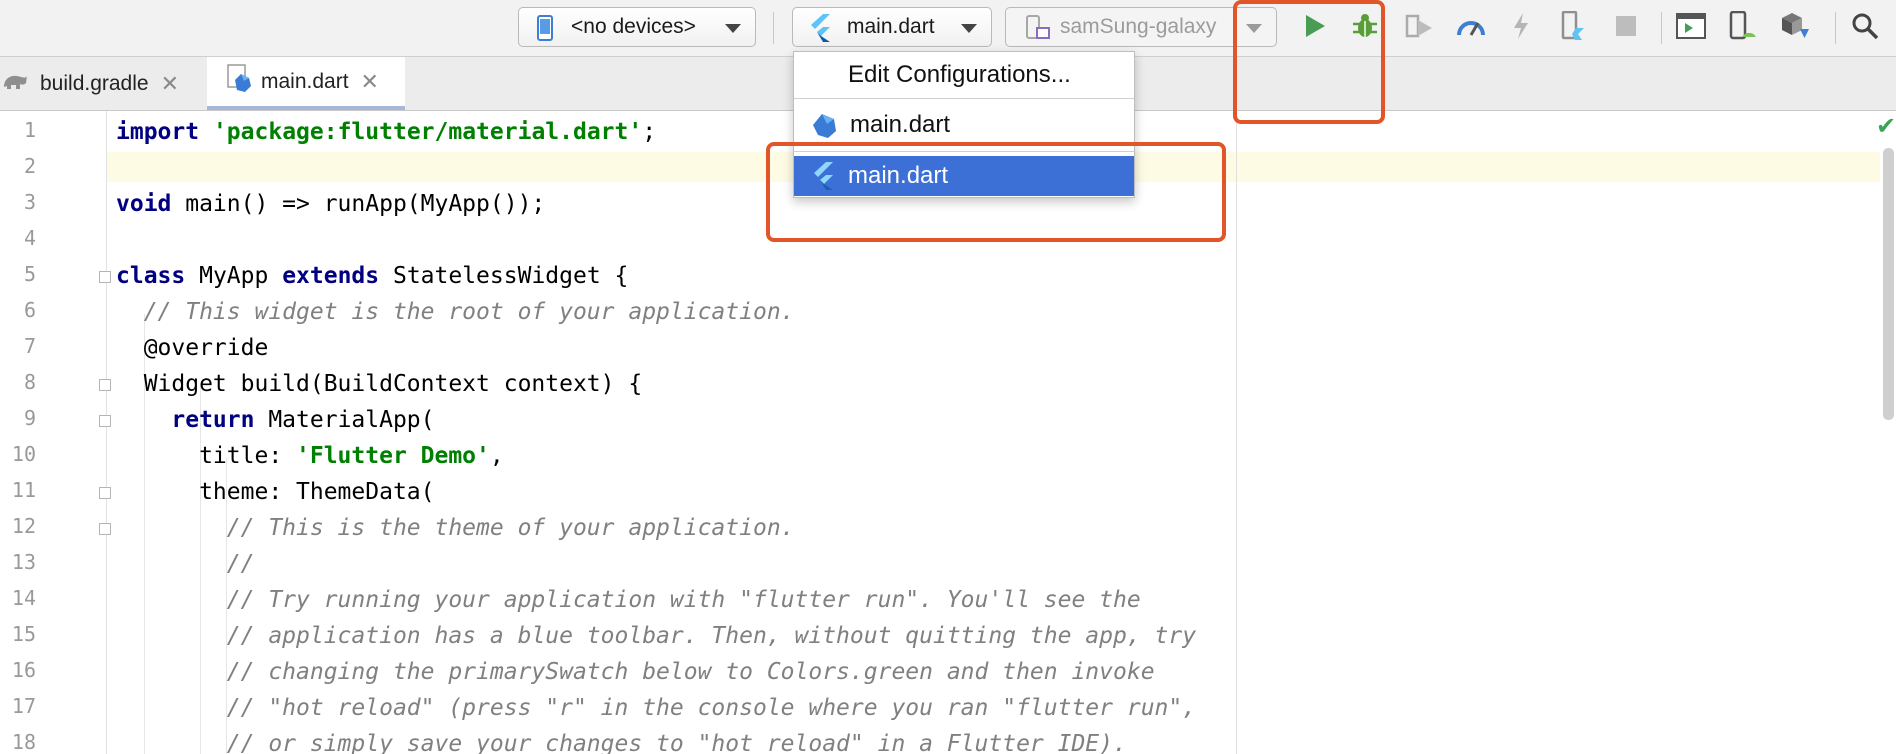 The height and width of the screenshot is (754, 1896). What do you see at coordinates (29, 382) in the screenshot?
I see `line-number: 8` at bounding box center [29, 382].